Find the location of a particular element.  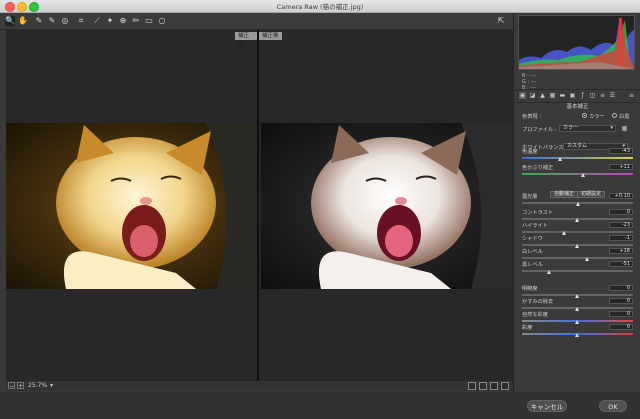

tone-curve-tab-icon: ◪ is located at coordinates (532, 95).